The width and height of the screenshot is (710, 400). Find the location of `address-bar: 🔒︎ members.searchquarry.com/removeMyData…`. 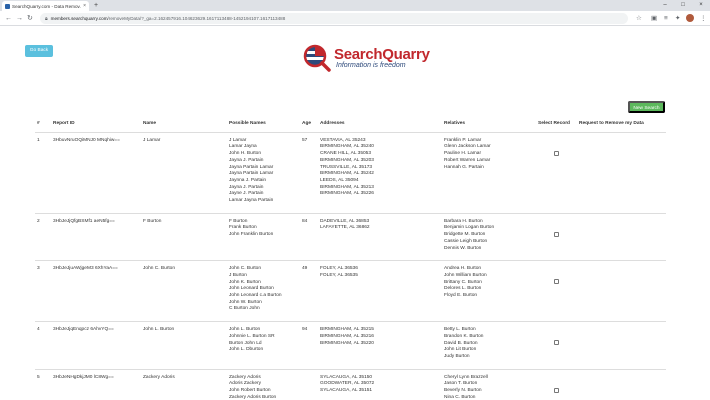

address-bar: 🔒︎ members.searchquarry.com/removeMyData… is located at coordinates (334, 18).